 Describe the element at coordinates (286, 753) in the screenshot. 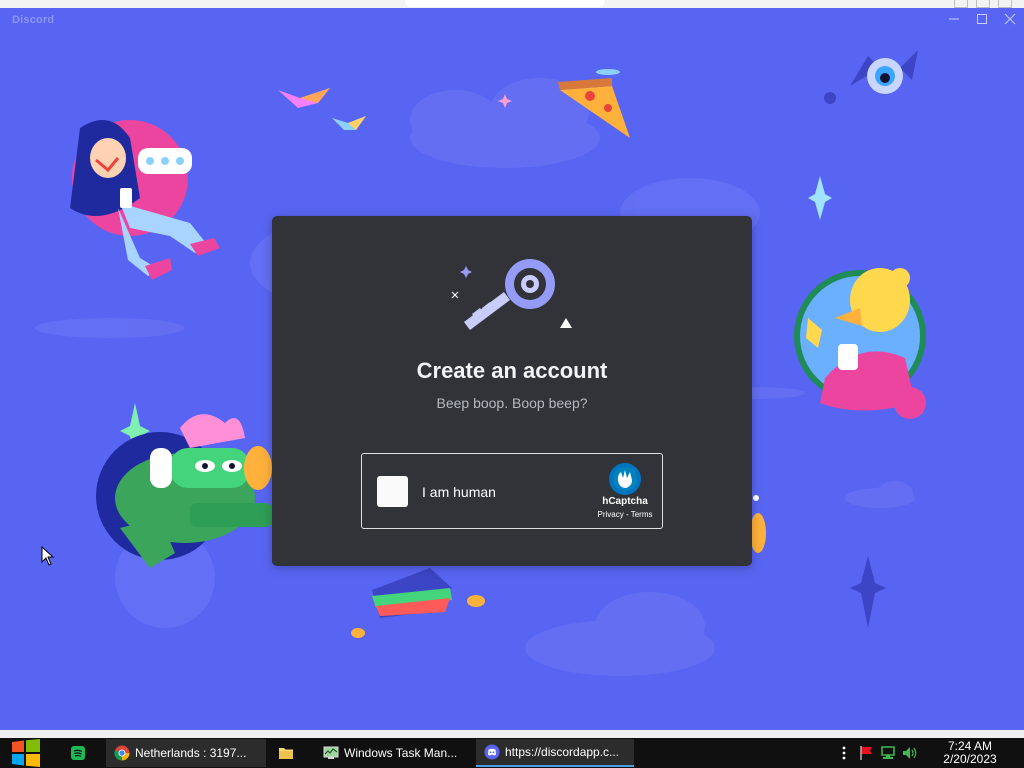

I see `folder-icon` at that location.